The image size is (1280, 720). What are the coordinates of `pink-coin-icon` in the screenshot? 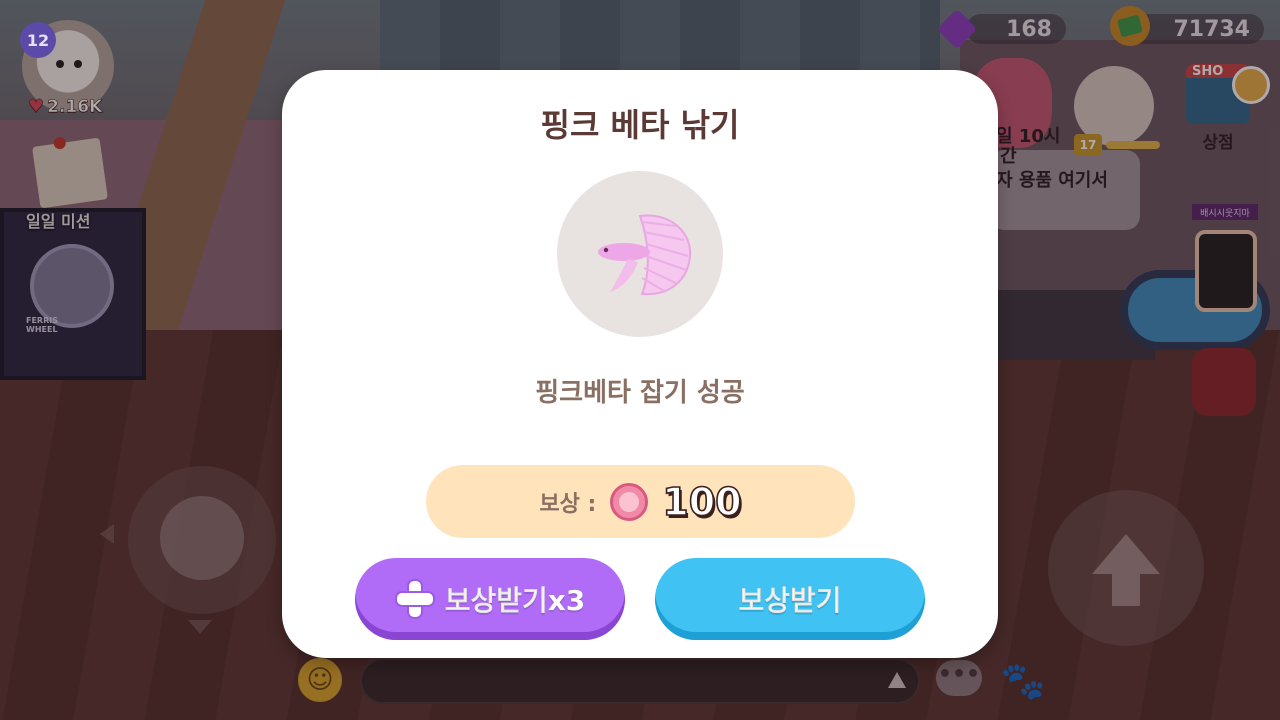 It's located at (629, 501).